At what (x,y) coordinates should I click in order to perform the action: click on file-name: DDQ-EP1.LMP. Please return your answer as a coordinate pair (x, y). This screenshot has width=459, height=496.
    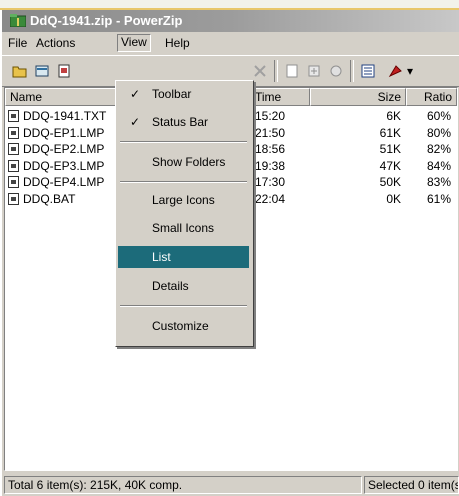
    Looking at the image, I should click on (64, 132).